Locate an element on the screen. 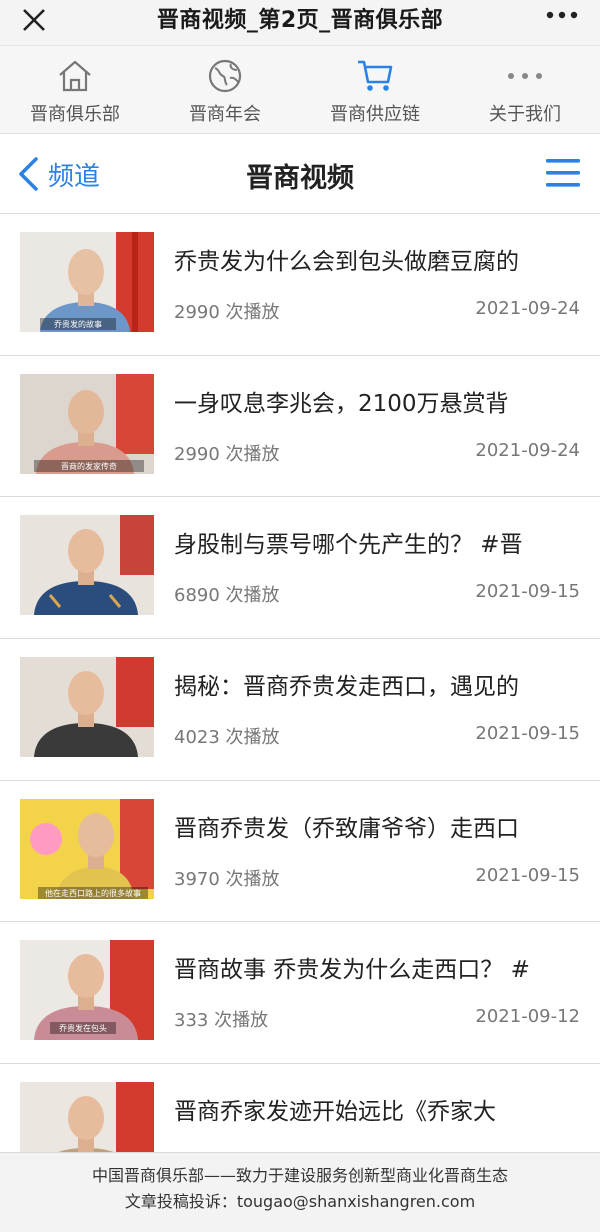 The width and height of the screenshot is (600, 1232). more-options-button is located at coordinates (562, 15).